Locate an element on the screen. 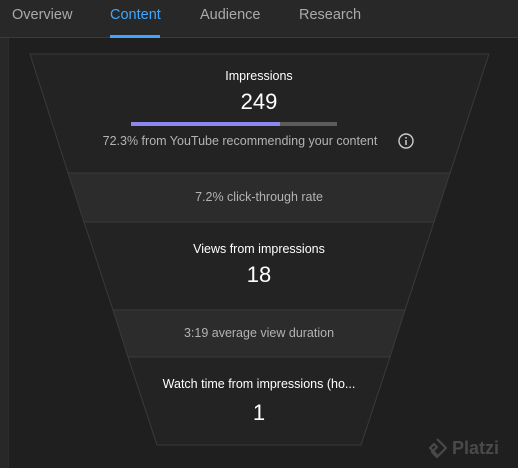 The width and height of the screenshot is (518, 468). avg-duration-text: 3:19 average view duration is located at coordinates (259, 333).